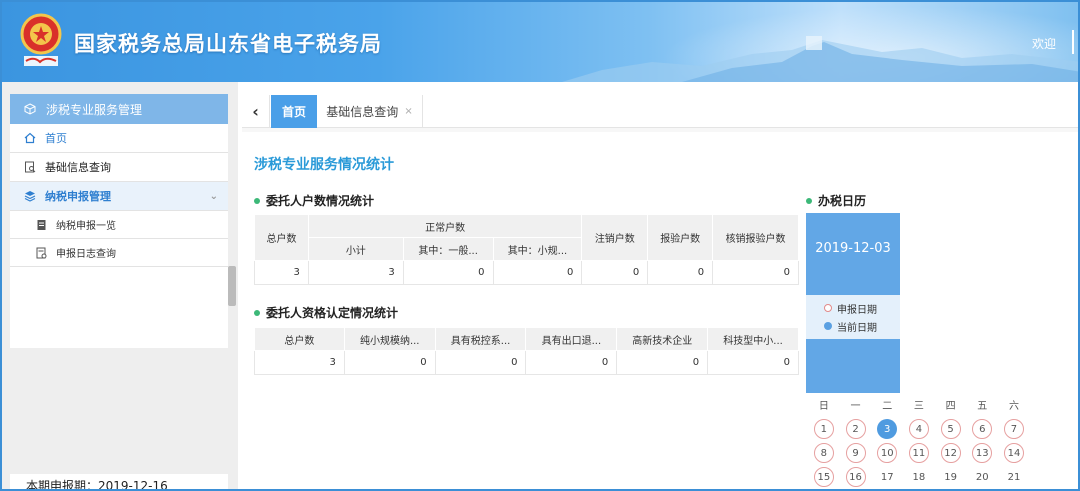 This screenshot has height=491, width=1080. Describe the element at coordinates (857, 328) in the screenshot. I see `legend-current-label: 当前日期` at that location.